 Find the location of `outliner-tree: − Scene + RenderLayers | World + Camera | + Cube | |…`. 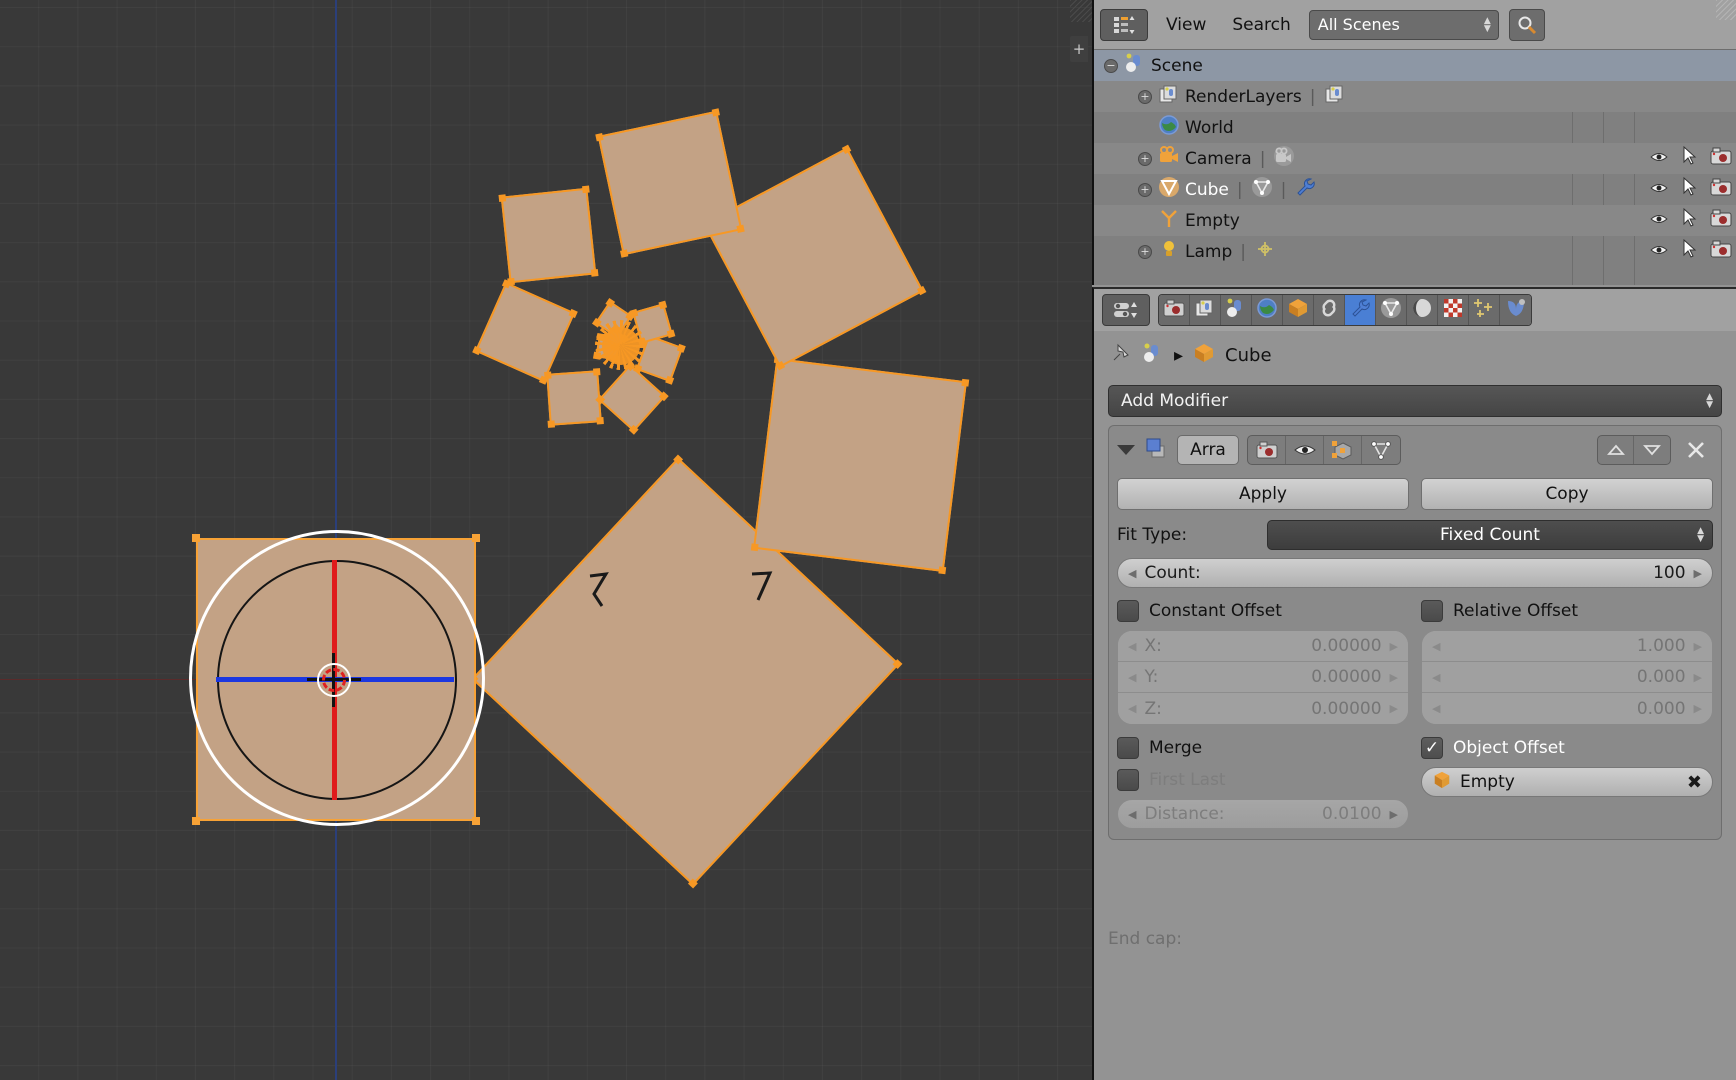

outliner-tree: − Scene + RenderLayers | World + Camera | + Cube | |… is located at coordinates (1415, 158).